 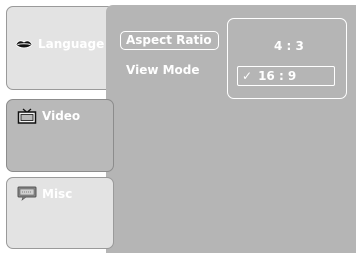 What do you see at coordinates (24, 43) in the screenshot?
I see `lips-icon` at bounding box center [24, 43].